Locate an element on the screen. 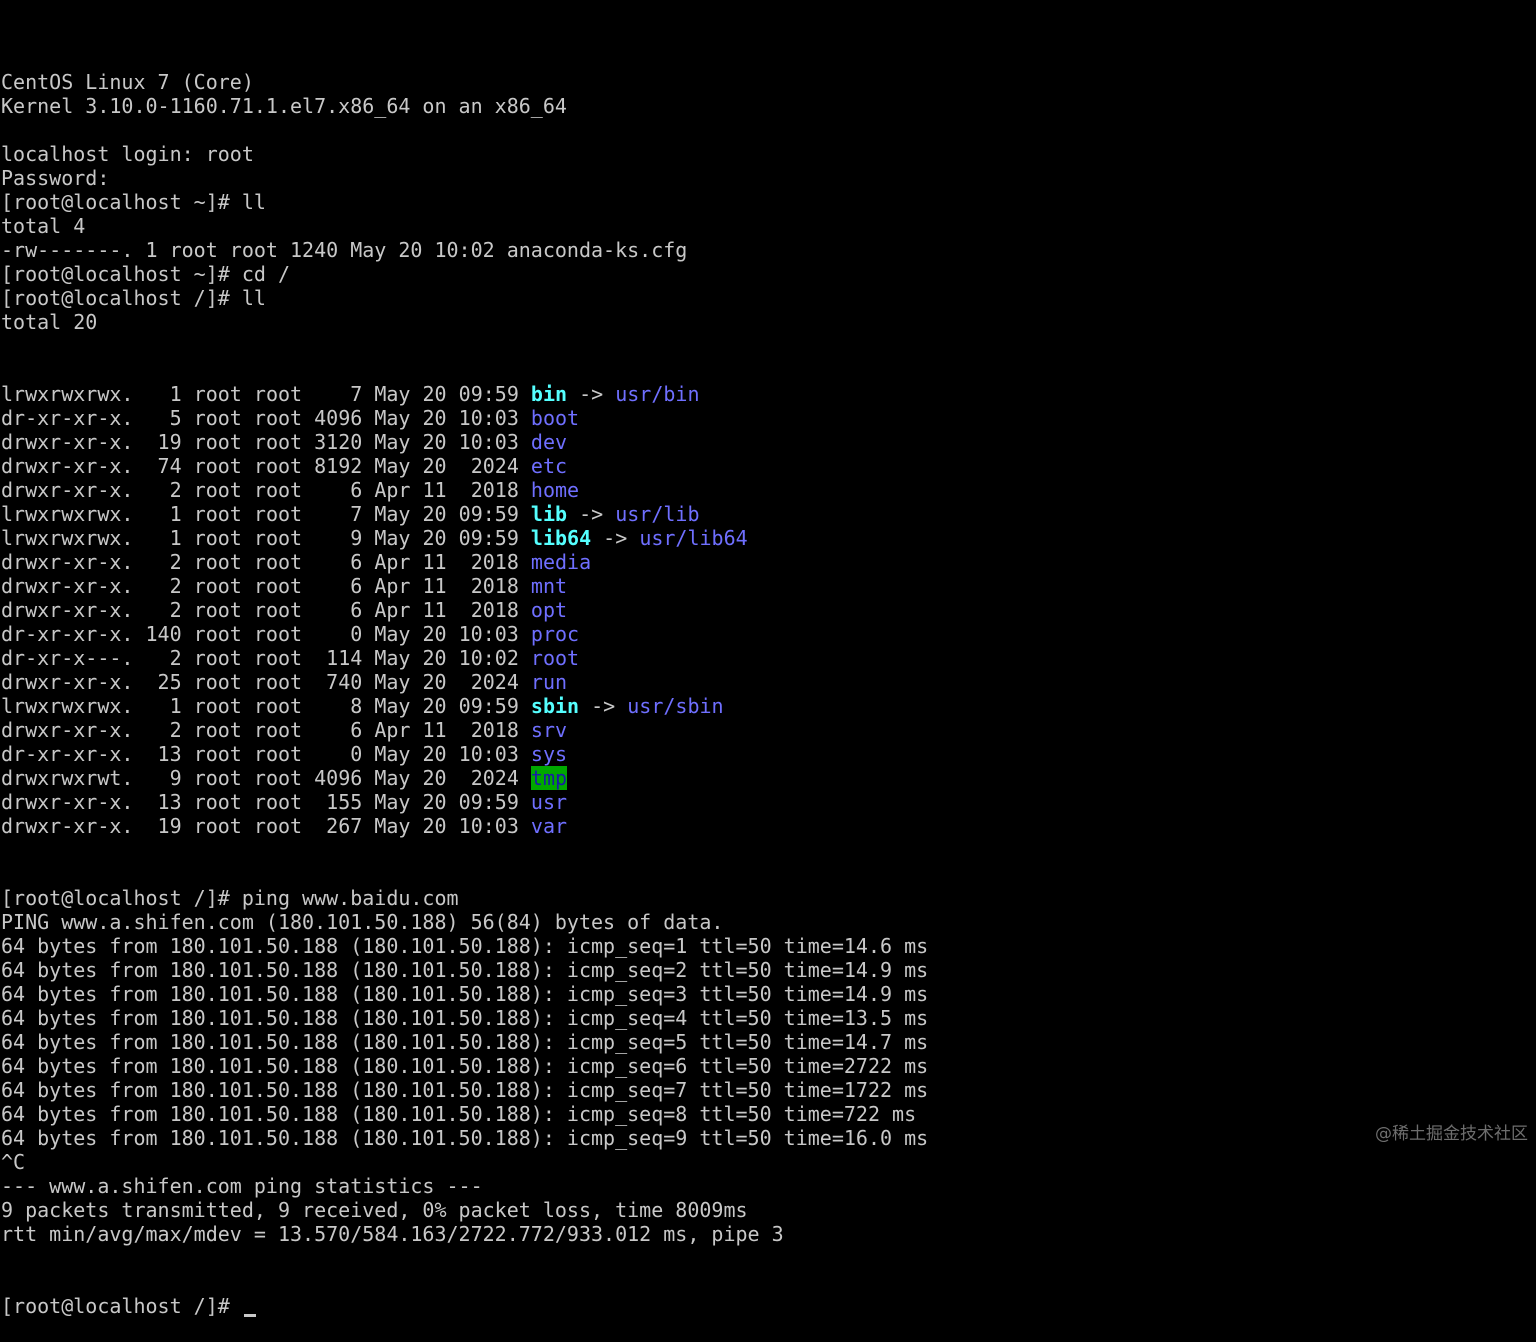  file-size: 8 is located at coordinates (356, 706).